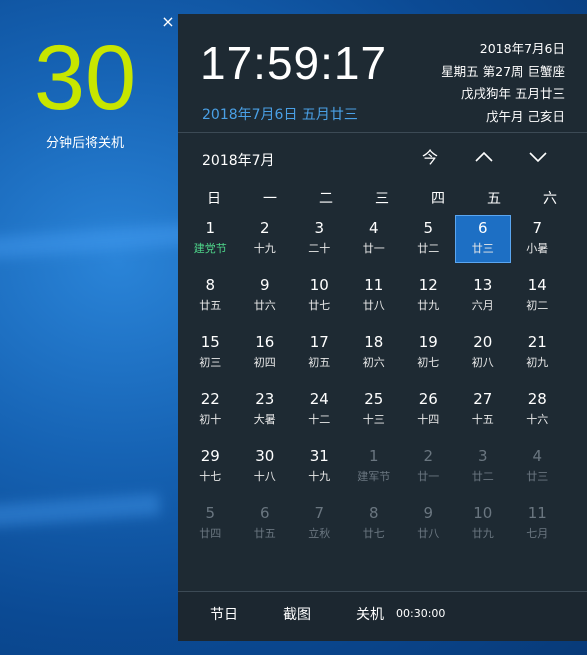 This screenshot has width=587, height=655. Describe the element at coordinates (373, 533) in the screenshot. I see `lunar-day-label: 廿七` at that location.